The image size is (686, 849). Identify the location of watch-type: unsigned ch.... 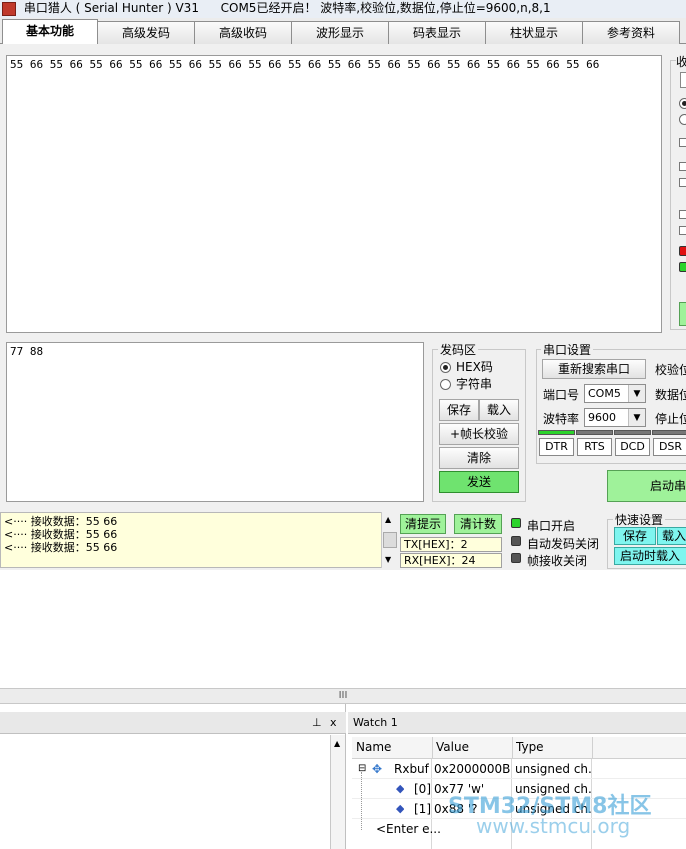
(553, 769).